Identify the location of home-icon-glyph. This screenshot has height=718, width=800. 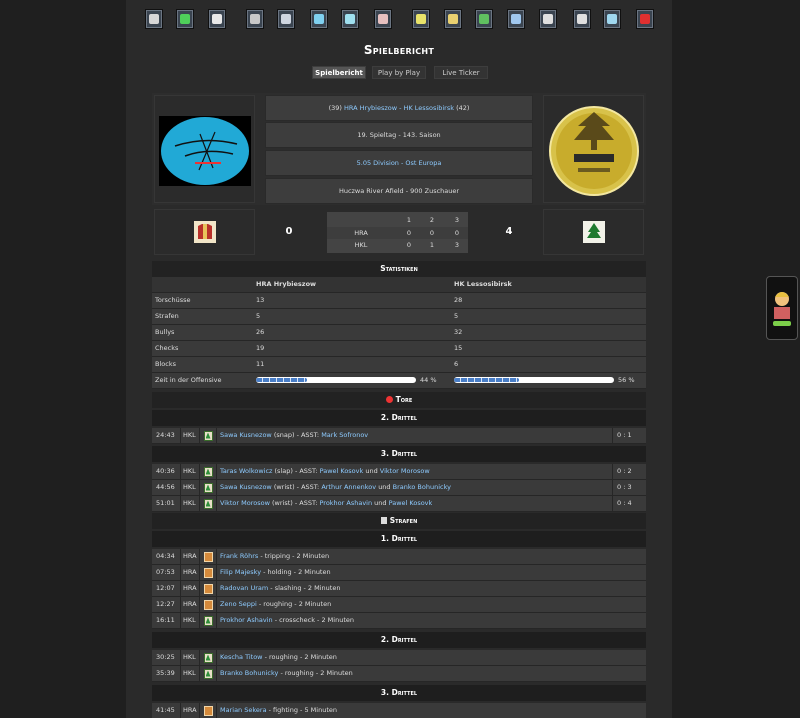
(154, 19).